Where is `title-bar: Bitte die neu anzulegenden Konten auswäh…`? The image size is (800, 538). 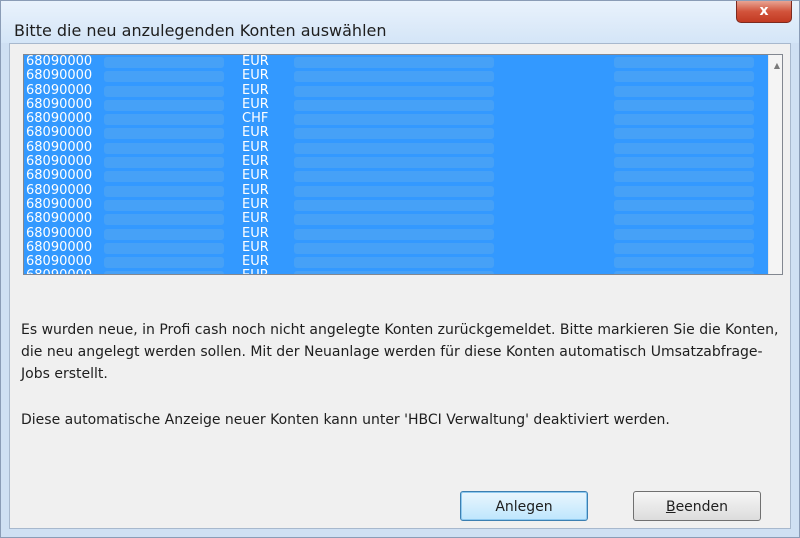
title-bar: Bitte die neu anzulegenden Konten auswäh… is located at coordinates (400, 22).